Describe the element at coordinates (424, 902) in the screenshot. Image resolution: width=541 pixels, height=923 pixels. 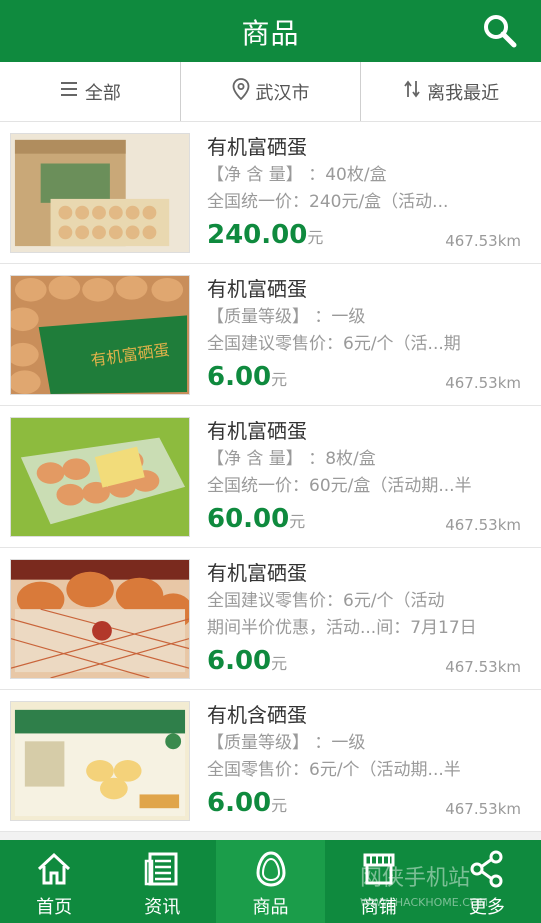
I see `watermark-url: WWW.HACKHOME.COM` at that location.